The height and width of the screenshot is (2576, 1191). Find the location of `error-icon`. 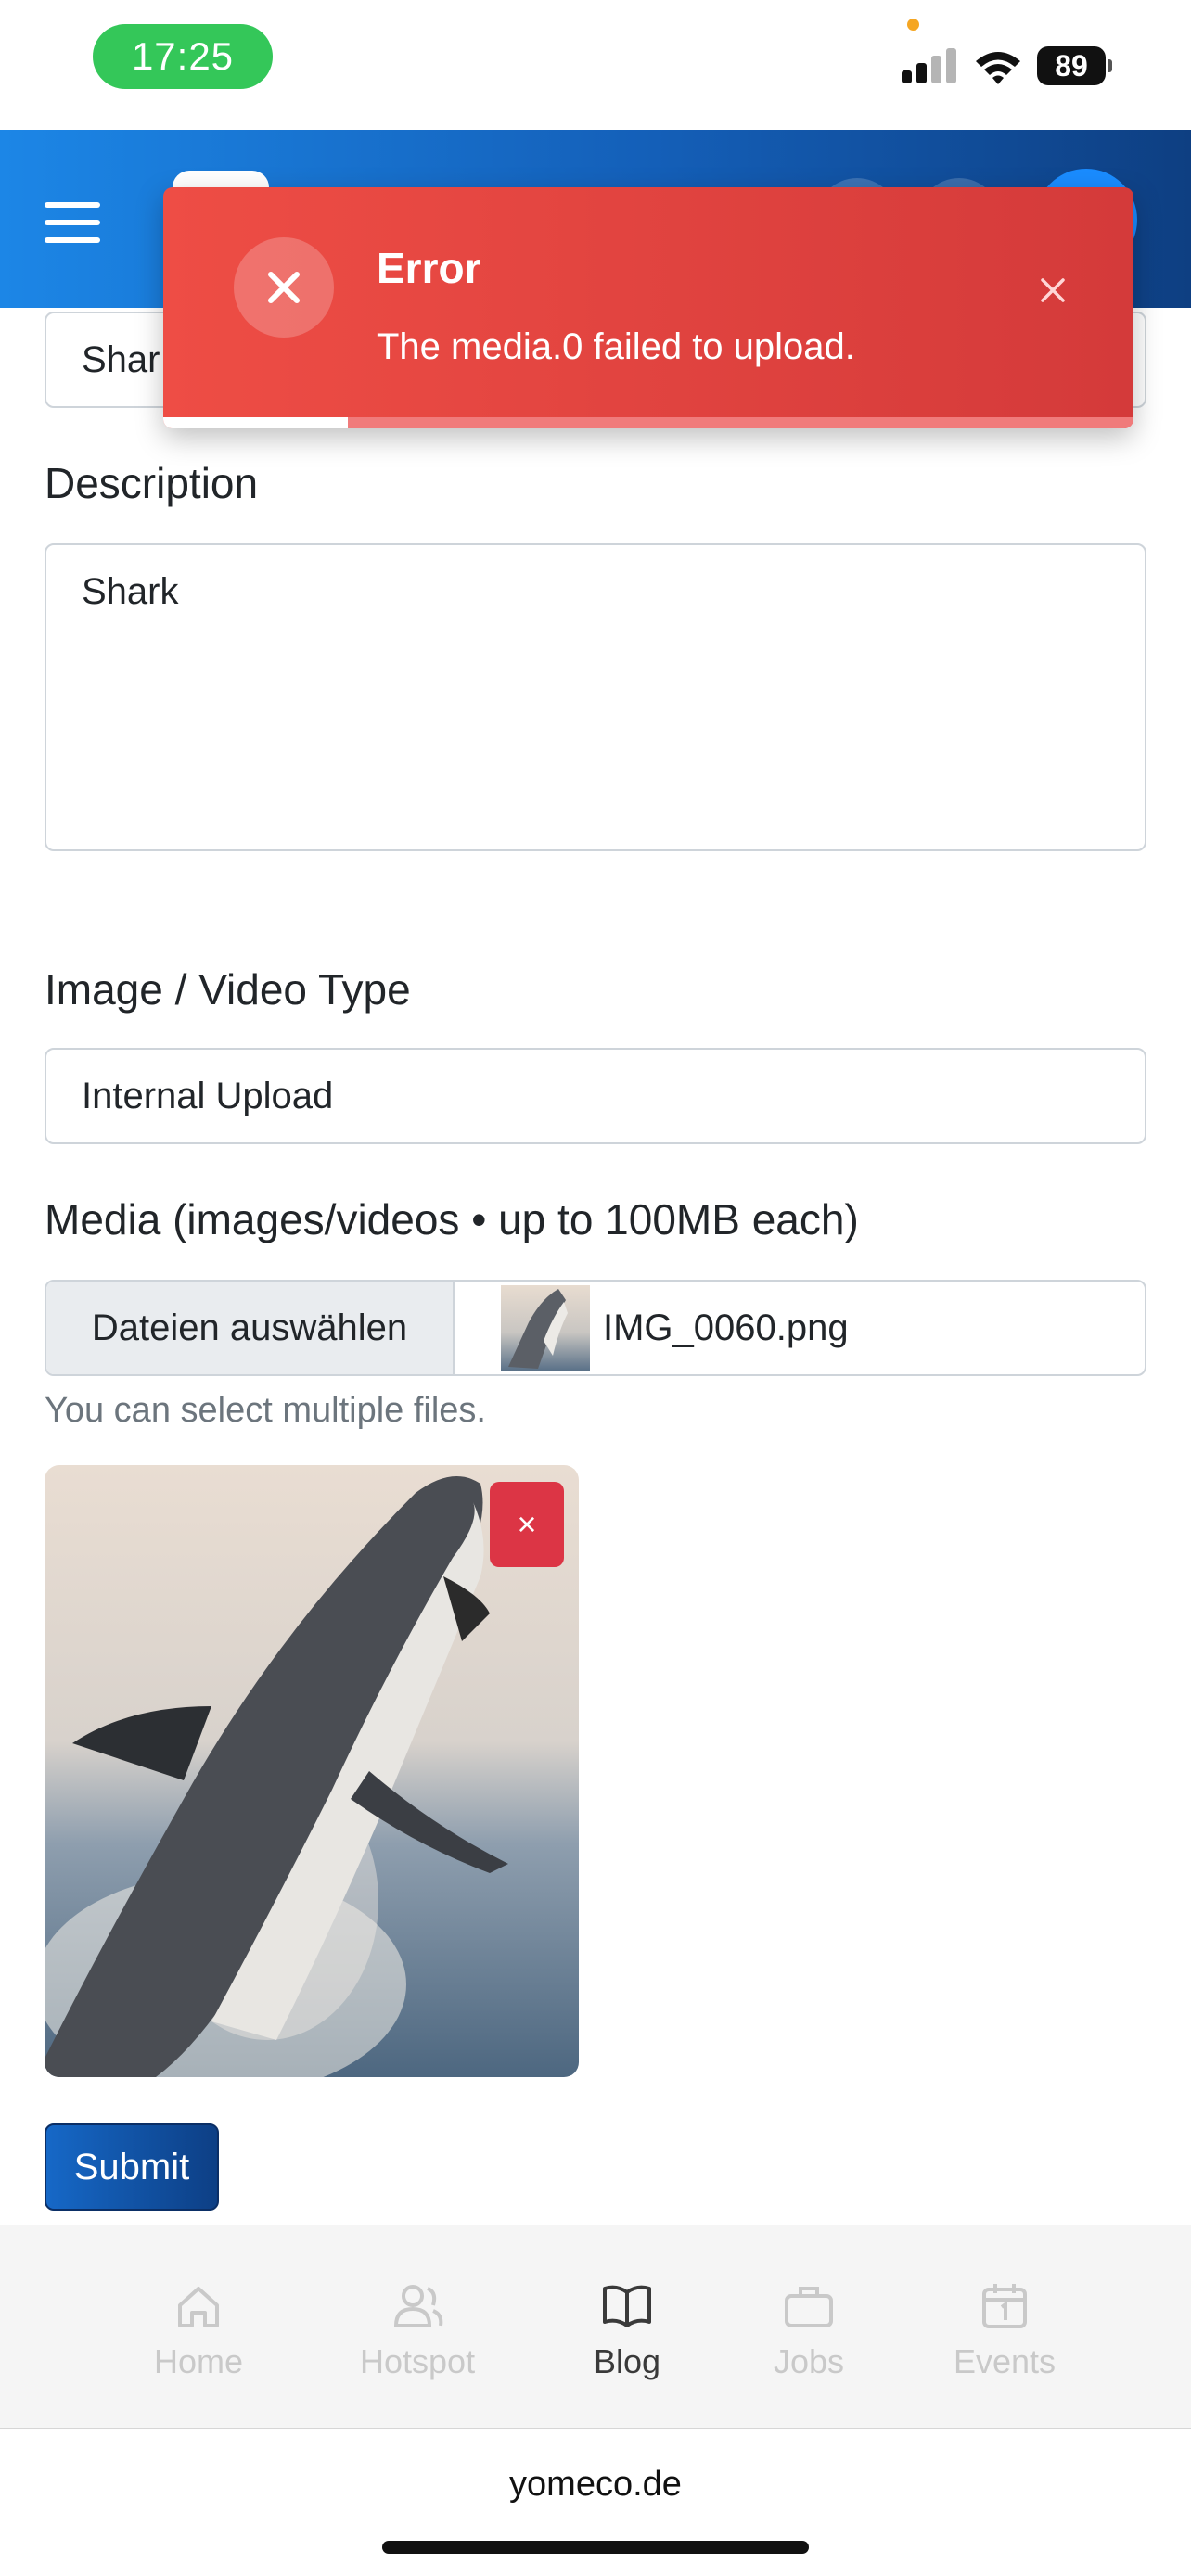

error-icon is located at coordinates (284, 287).